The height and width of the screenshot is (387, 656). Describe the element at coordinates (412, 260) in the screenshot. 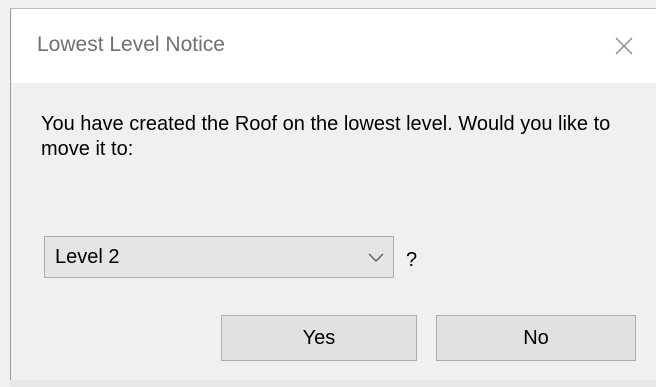

I see `question-mark: ?` at that location.